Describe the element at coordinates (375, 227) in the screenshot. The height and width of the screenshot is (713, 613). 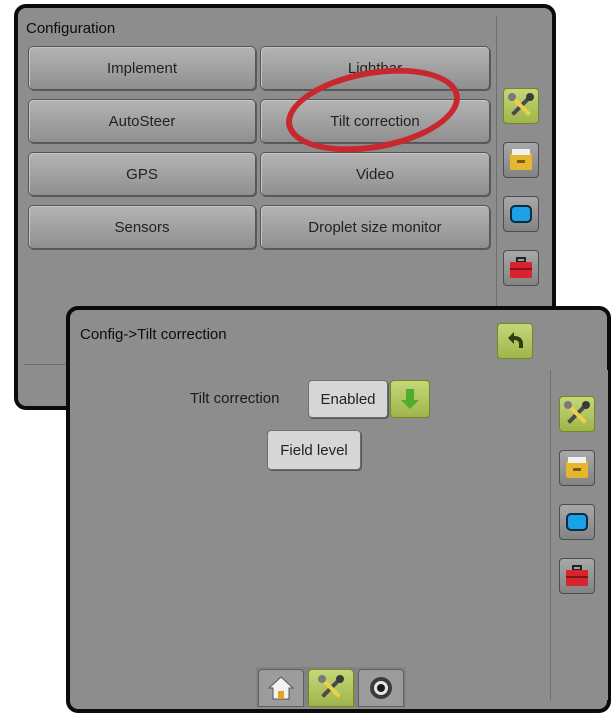
I see `droplet-size-monitor-button: Droplet size monitor` at that location.